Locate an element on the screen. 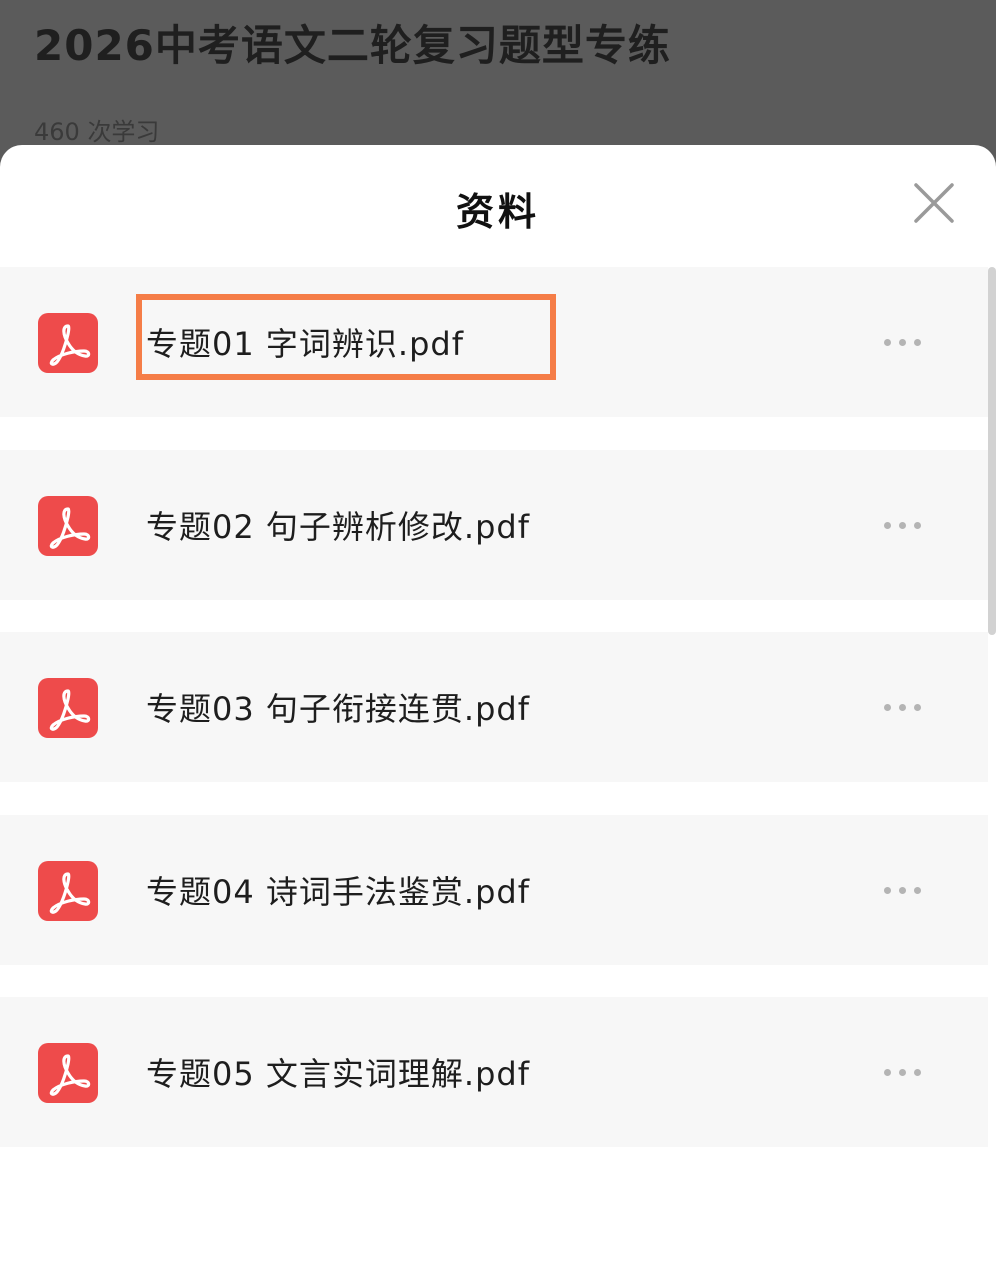 The width and height of the screenshot is (996, 1280). file-name: 专题03 句子衔接连贯.pdf is located at coordinates (338, 709).